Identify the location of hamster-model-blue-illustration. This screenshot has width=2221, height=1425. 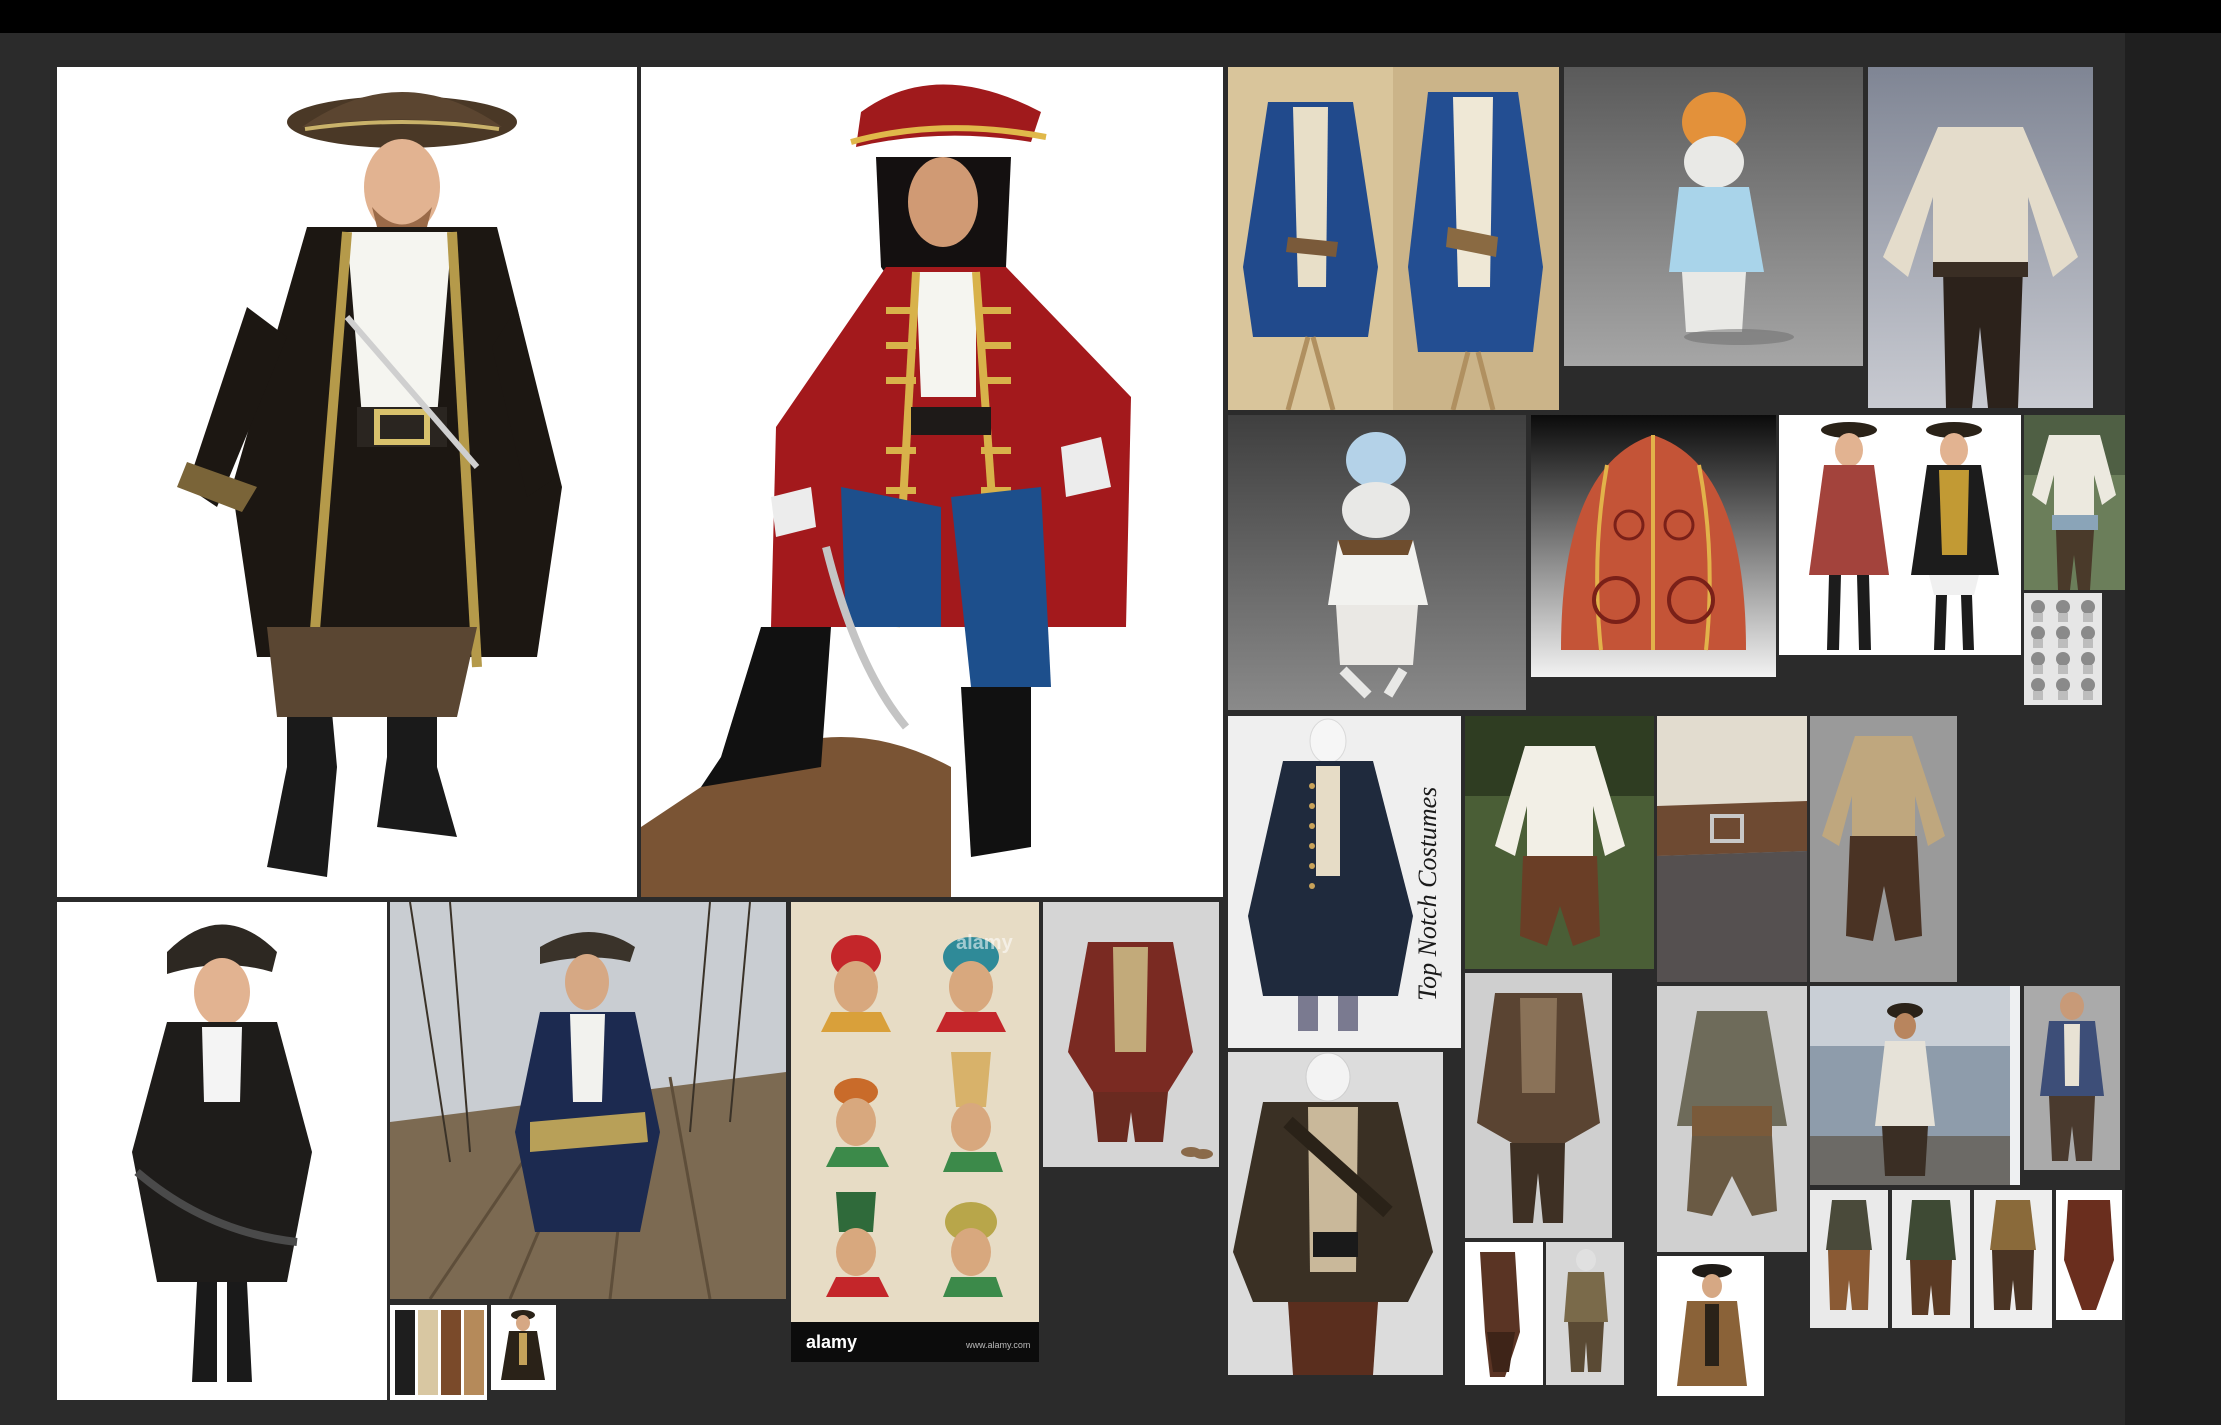
(1713, 216).